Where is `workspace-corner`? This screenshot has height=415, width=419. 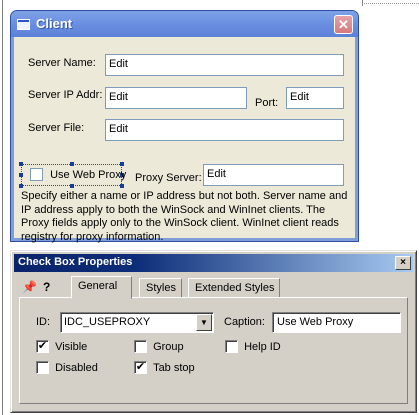
workspace-corner is located at coordinates (390, 2).